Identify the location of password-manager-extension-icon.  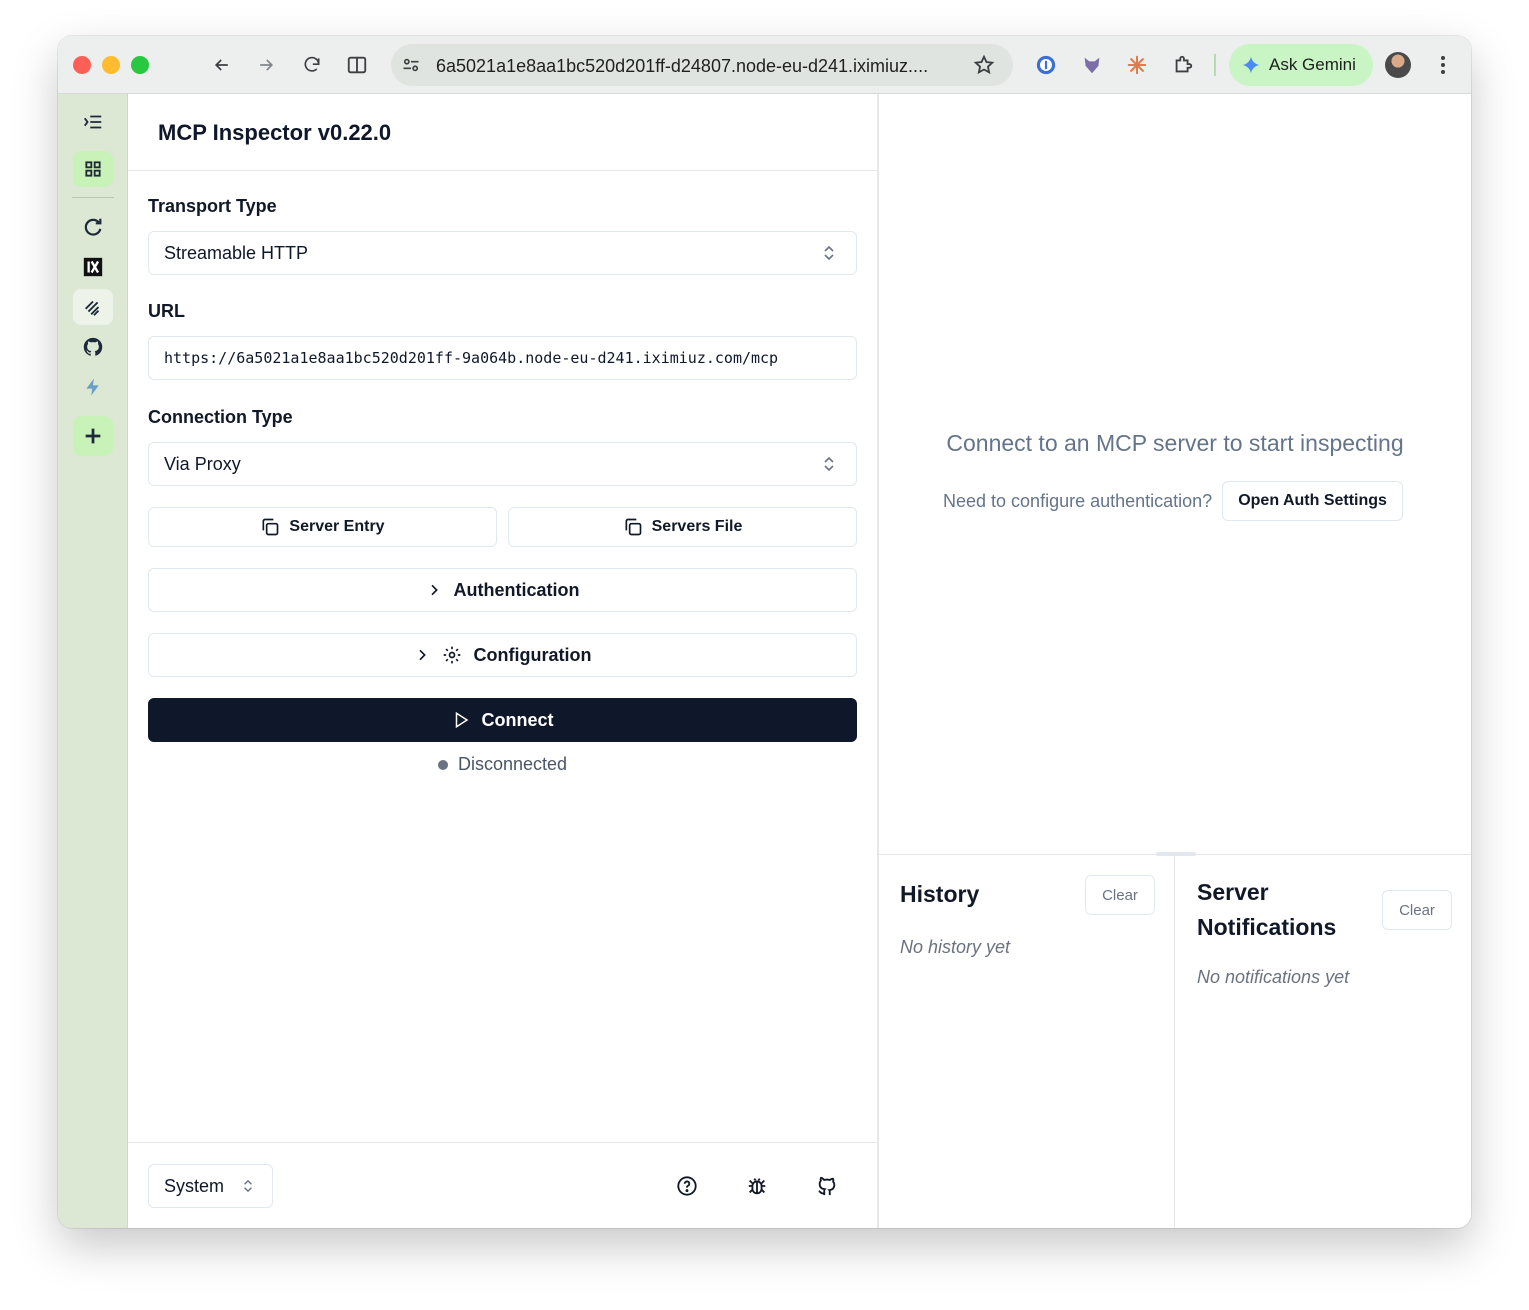
(1046, 65).